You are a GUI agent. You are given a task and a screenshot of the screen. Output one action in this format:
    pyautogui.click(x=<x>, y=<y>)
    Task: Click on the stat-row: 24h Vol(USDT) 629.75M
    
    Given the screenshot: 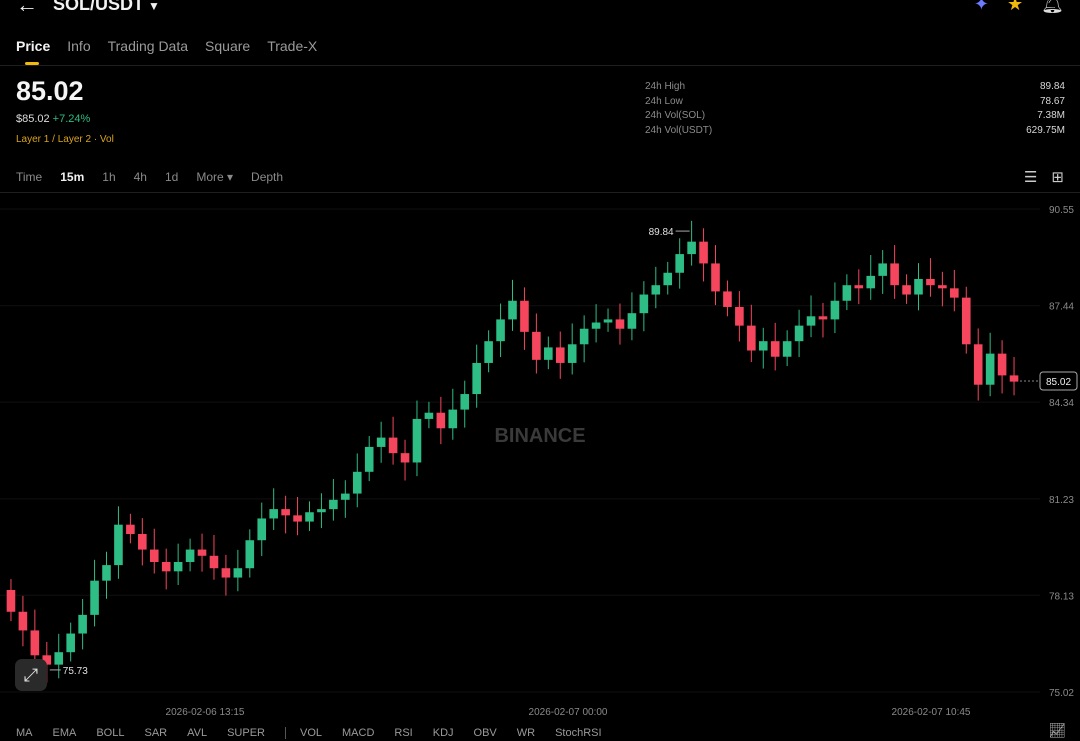 What is the action you would take?
    pyautogui.click(x=855, y=132)
    